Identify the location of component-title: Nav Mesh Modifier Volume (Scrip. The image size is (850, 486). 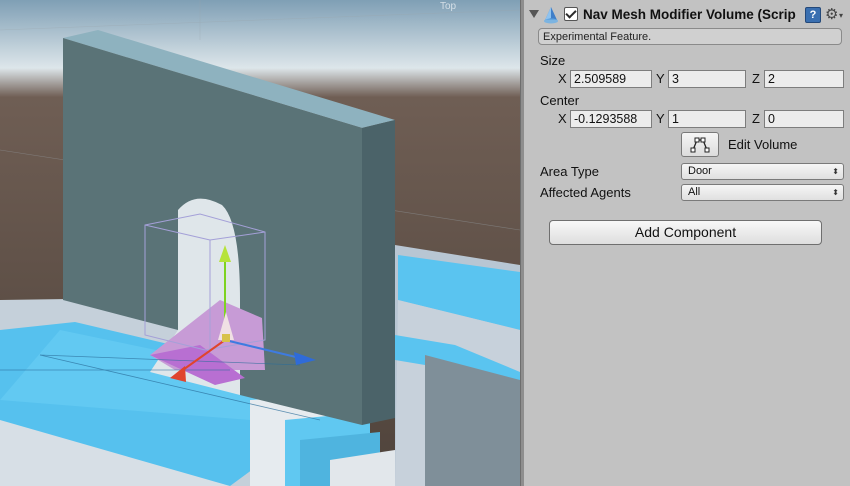
(689, 14).